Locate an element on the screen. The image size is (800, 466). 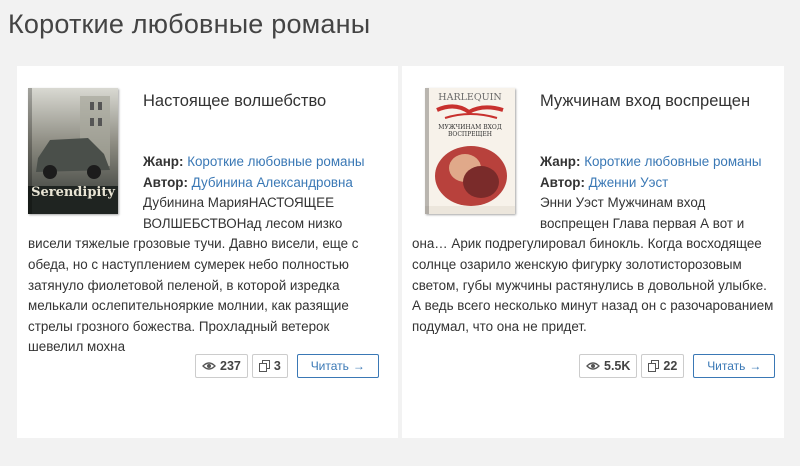
book-actions: 237 3 Читать → is located at coordinates (287, 366).